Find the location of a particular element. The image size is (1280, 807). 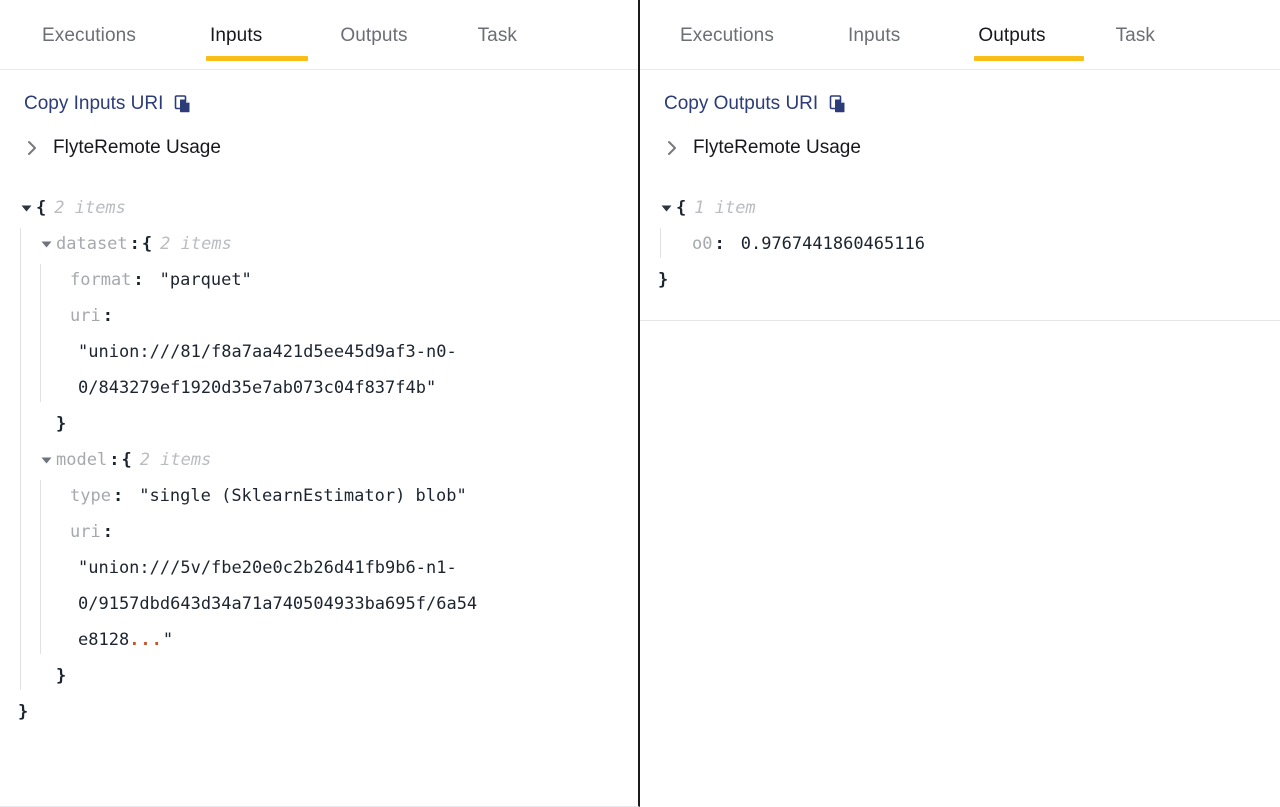

json-entry-format: format : "parquet" is located at coordinates (354, 280).